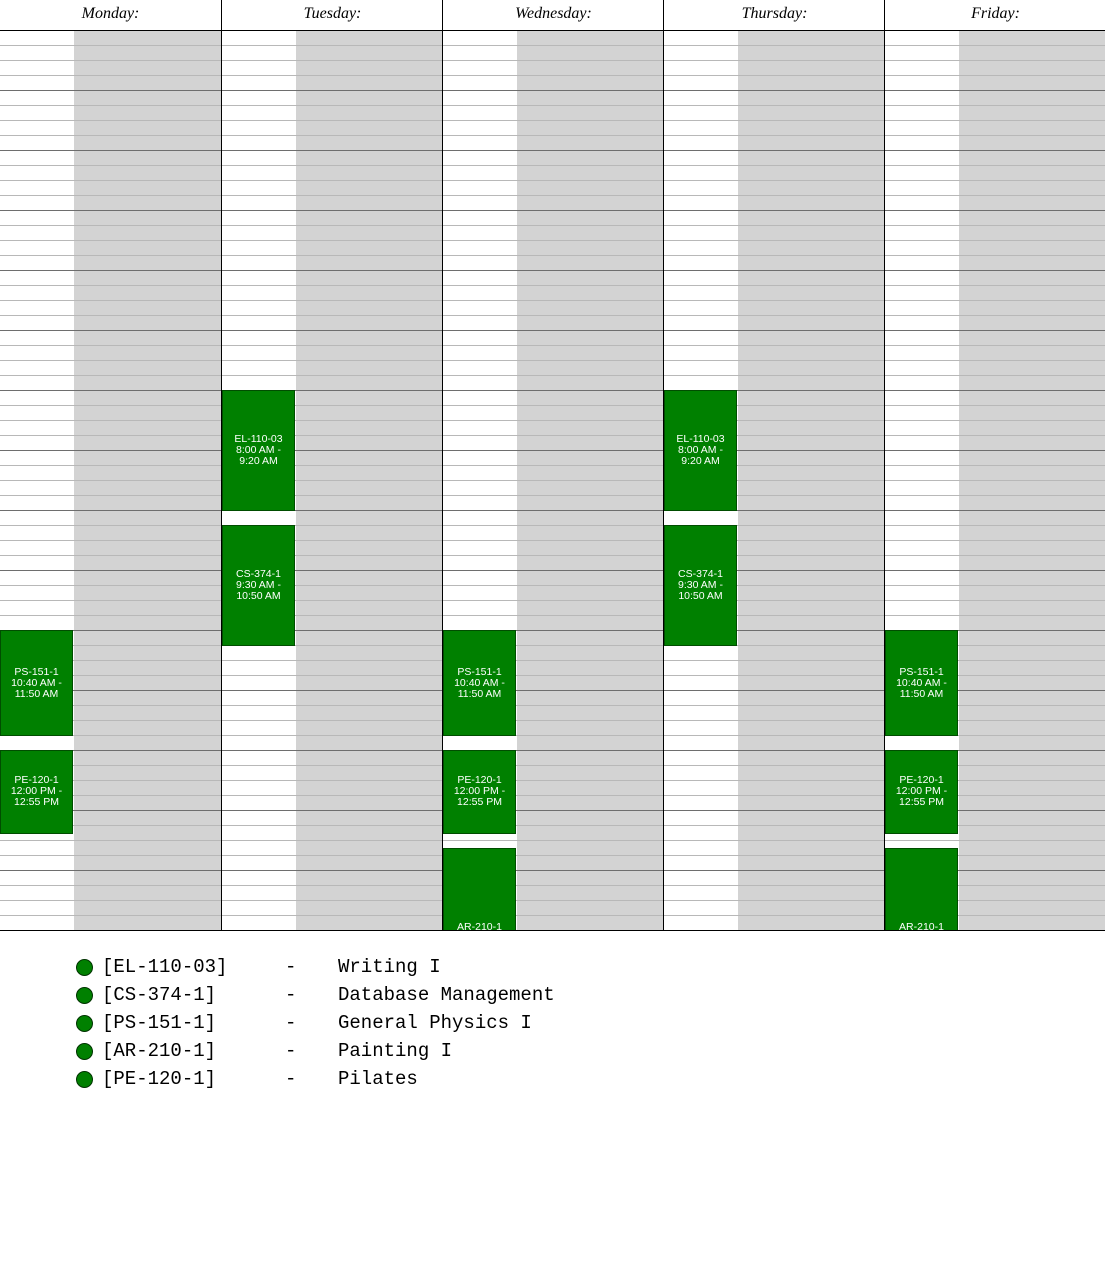  Describe the element at coordinates (159, 1079) in the screenshot. I see `legend-code: [PE-120-1]` at that location.